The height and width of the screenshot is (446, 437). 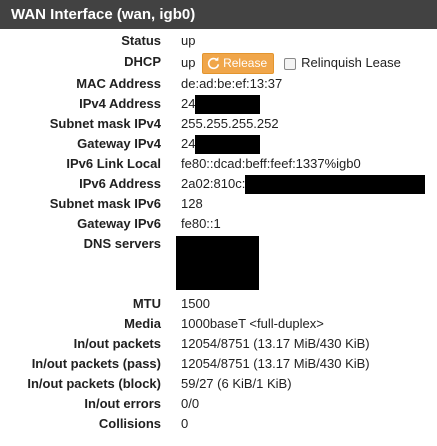 I want to click on gateway-ipv6-value: fe80::1, so click(x=201, y=223).